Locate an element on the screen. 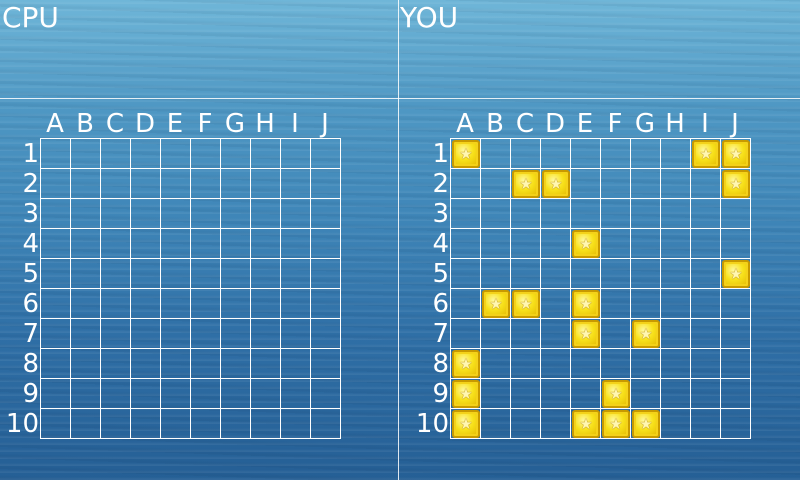 This screenshot has height=480, width=800. cpu-cell-j8 is located at coordinates (326, 364).